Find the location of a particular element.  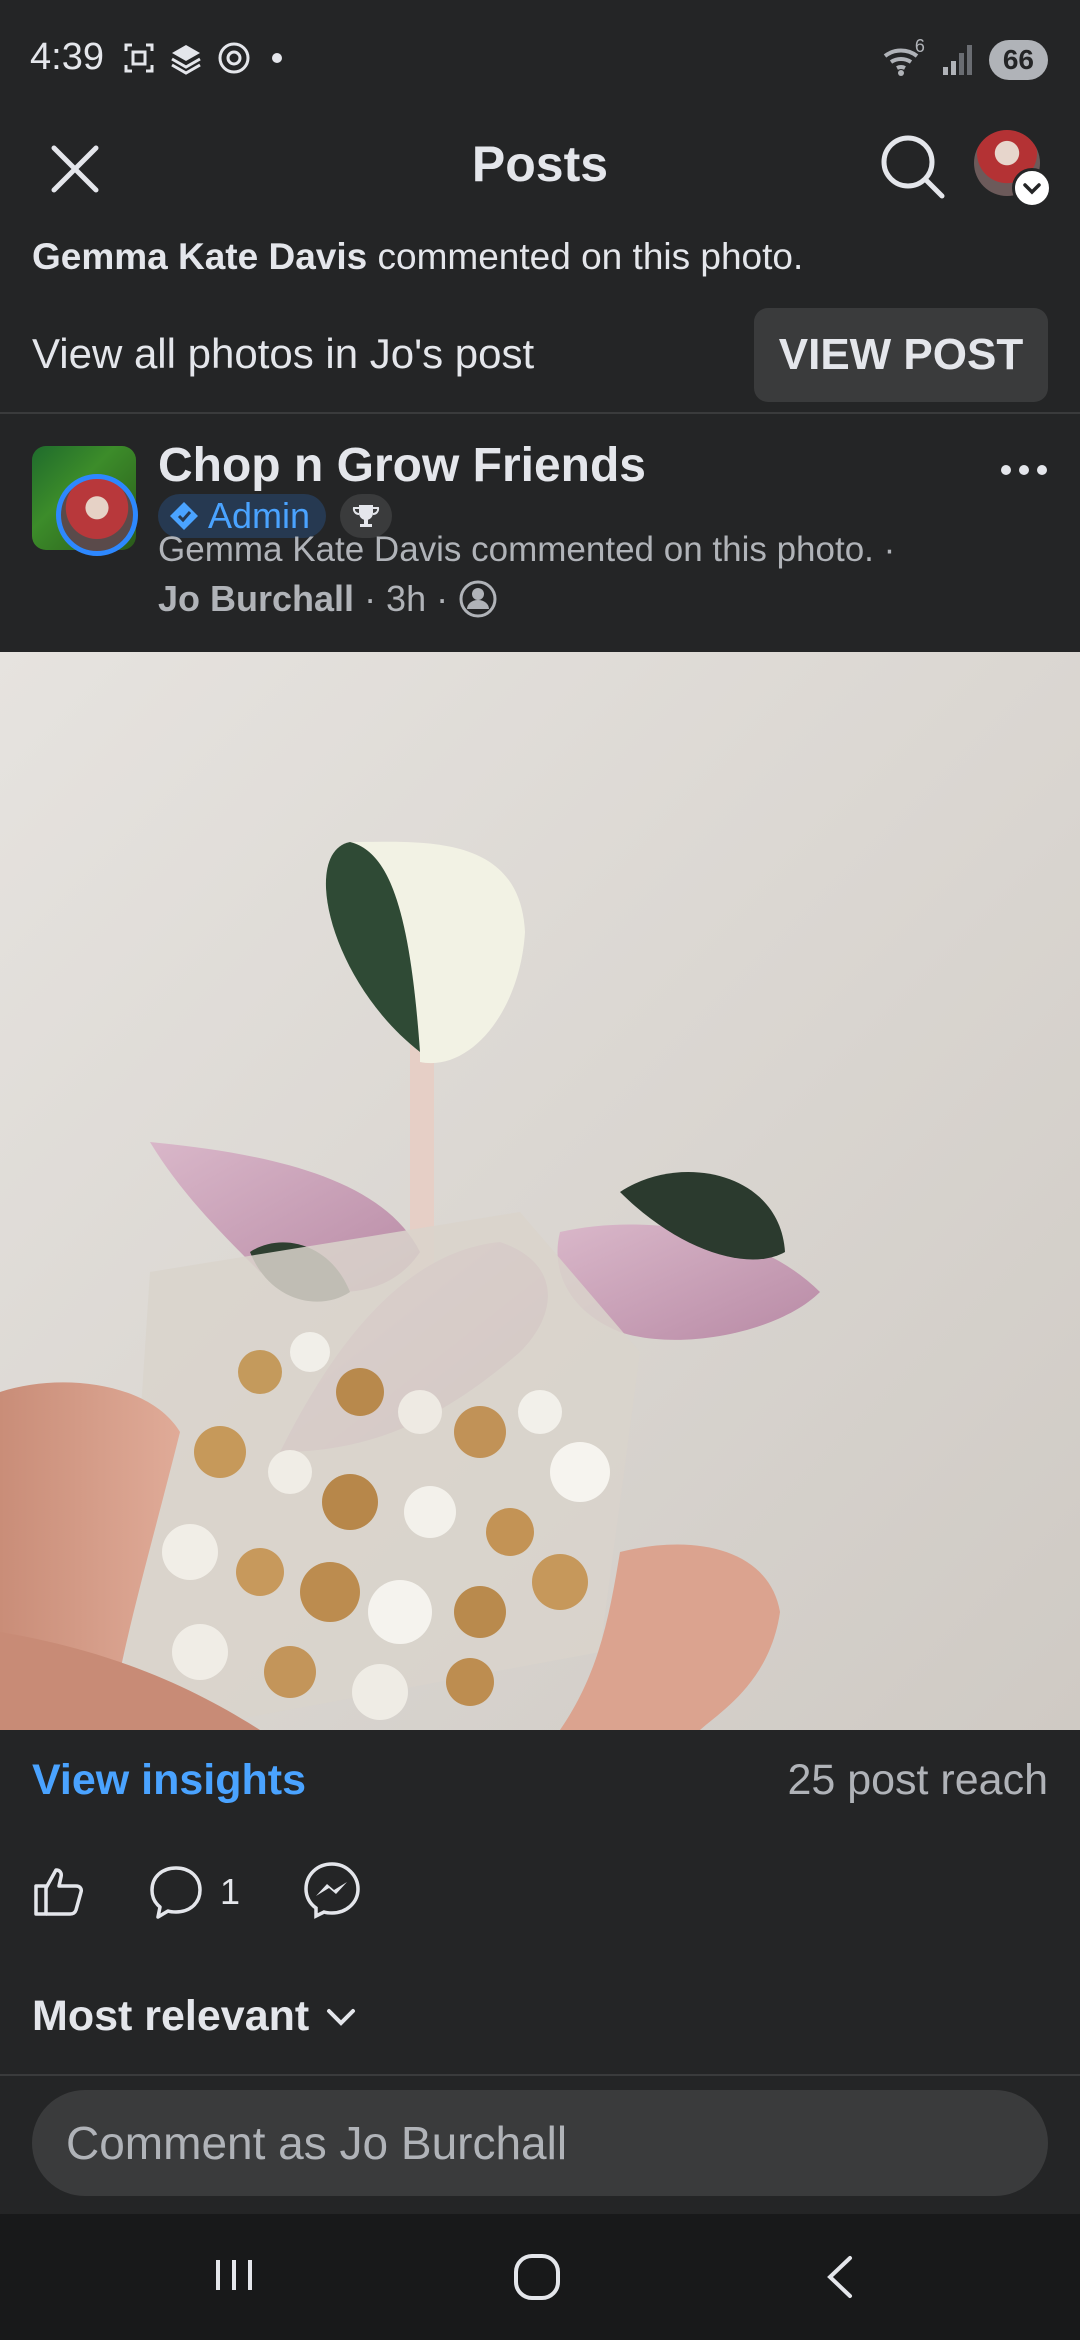

comment-count: 1 is located at coordinates (230, 1891).